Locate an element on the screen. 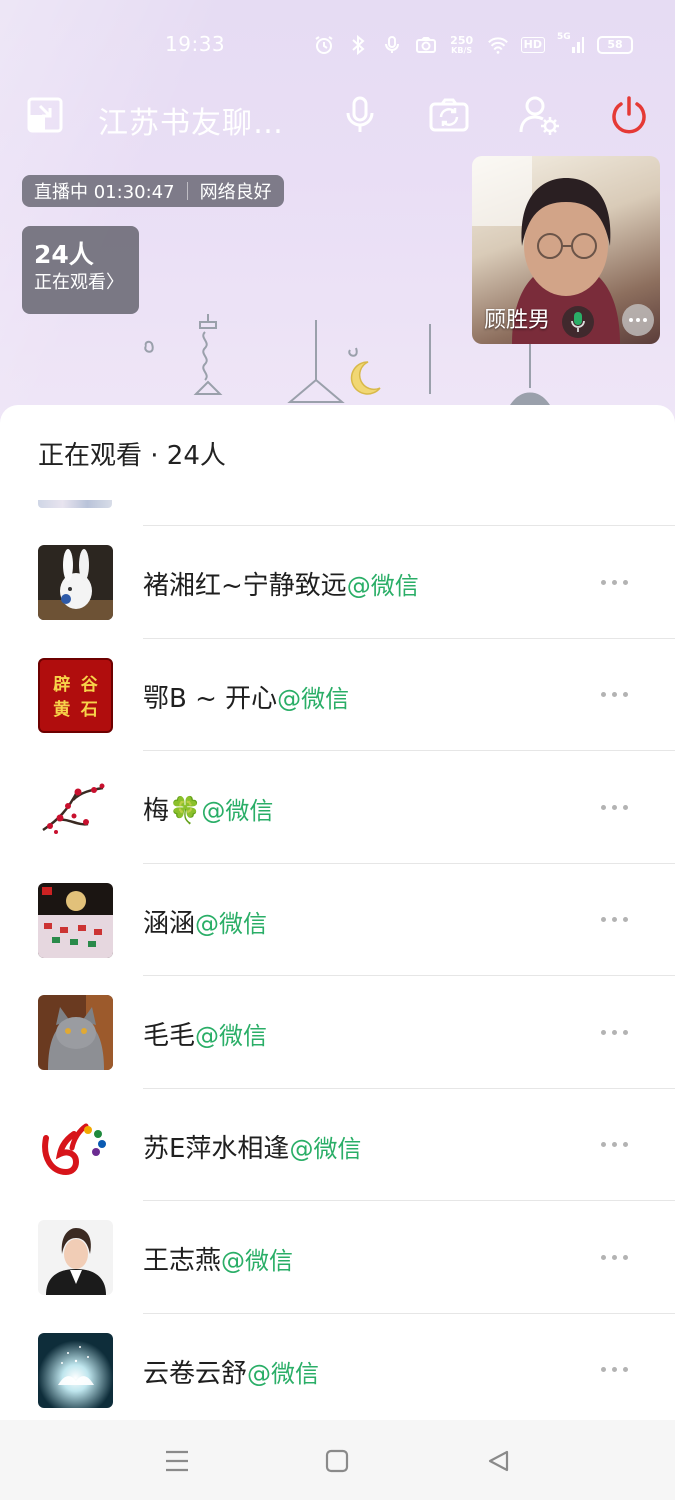  host-video-tile: 顾胜男 is located at coordinates (566, 250).